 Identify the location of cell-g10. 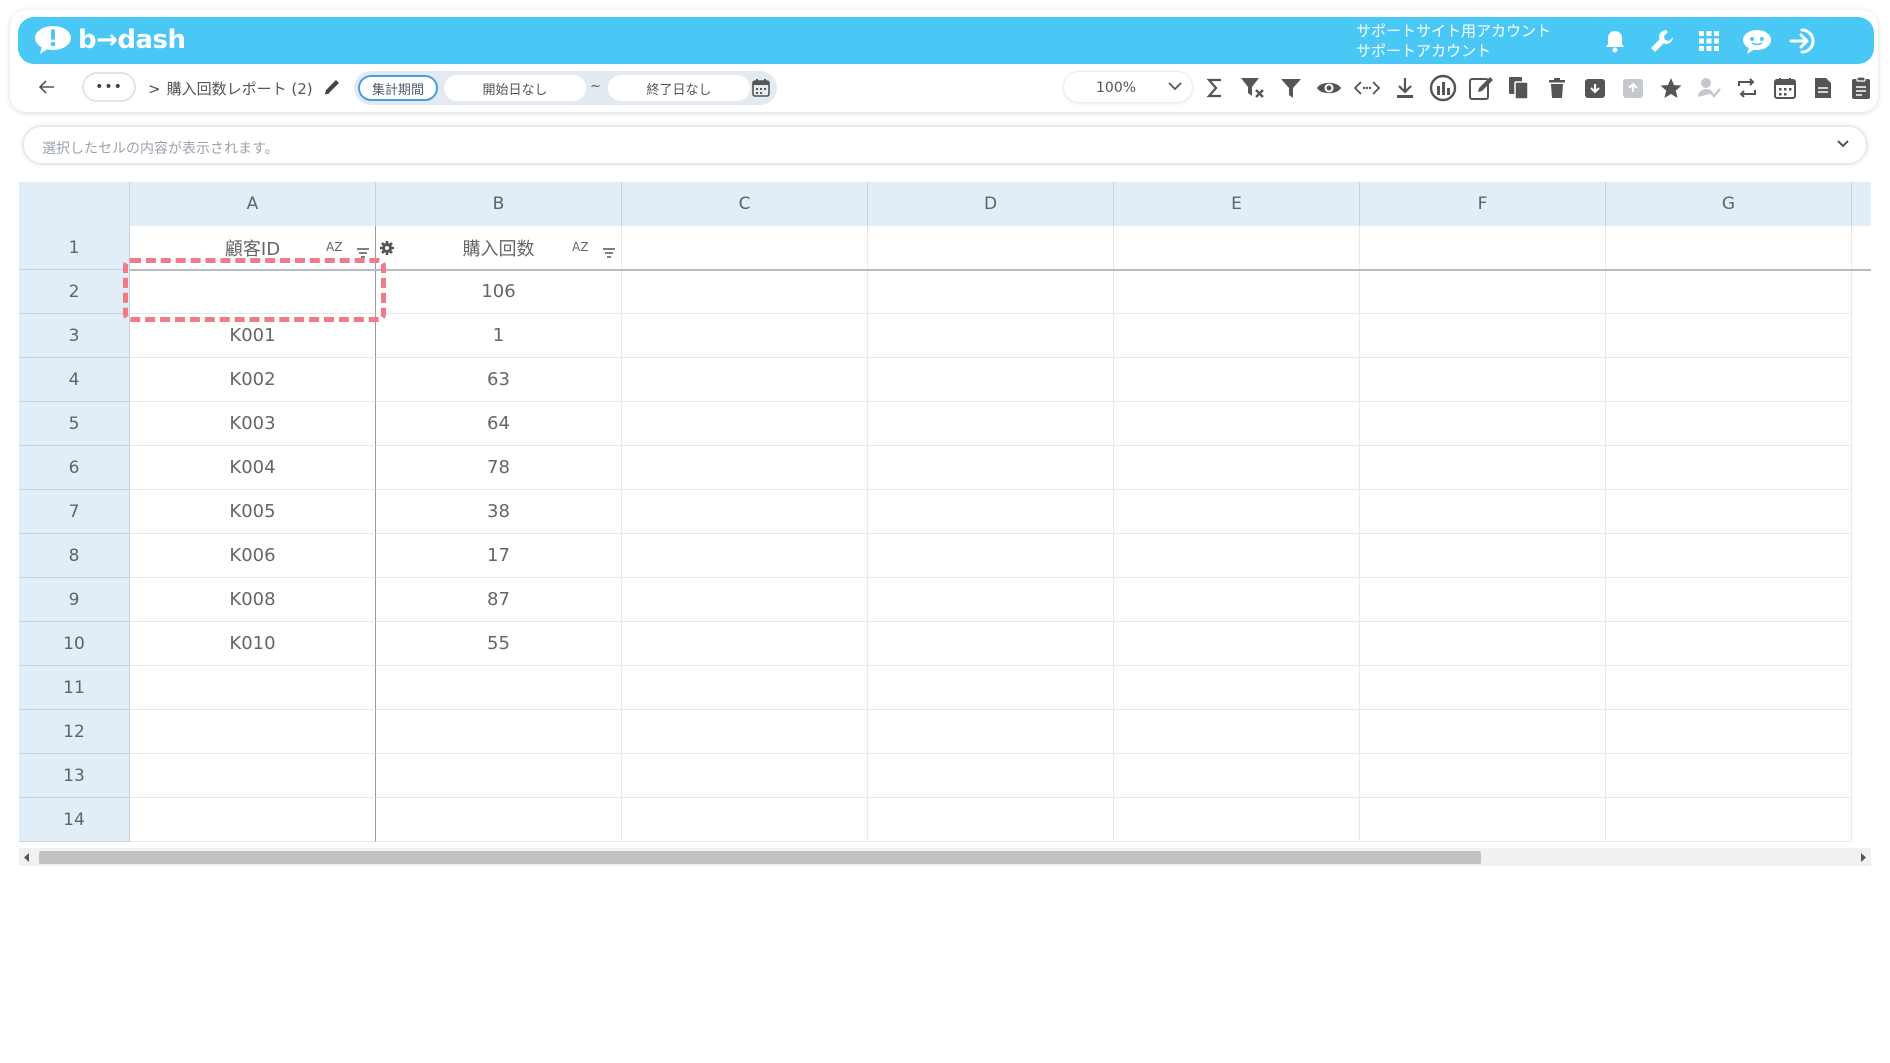
(1729, 644).